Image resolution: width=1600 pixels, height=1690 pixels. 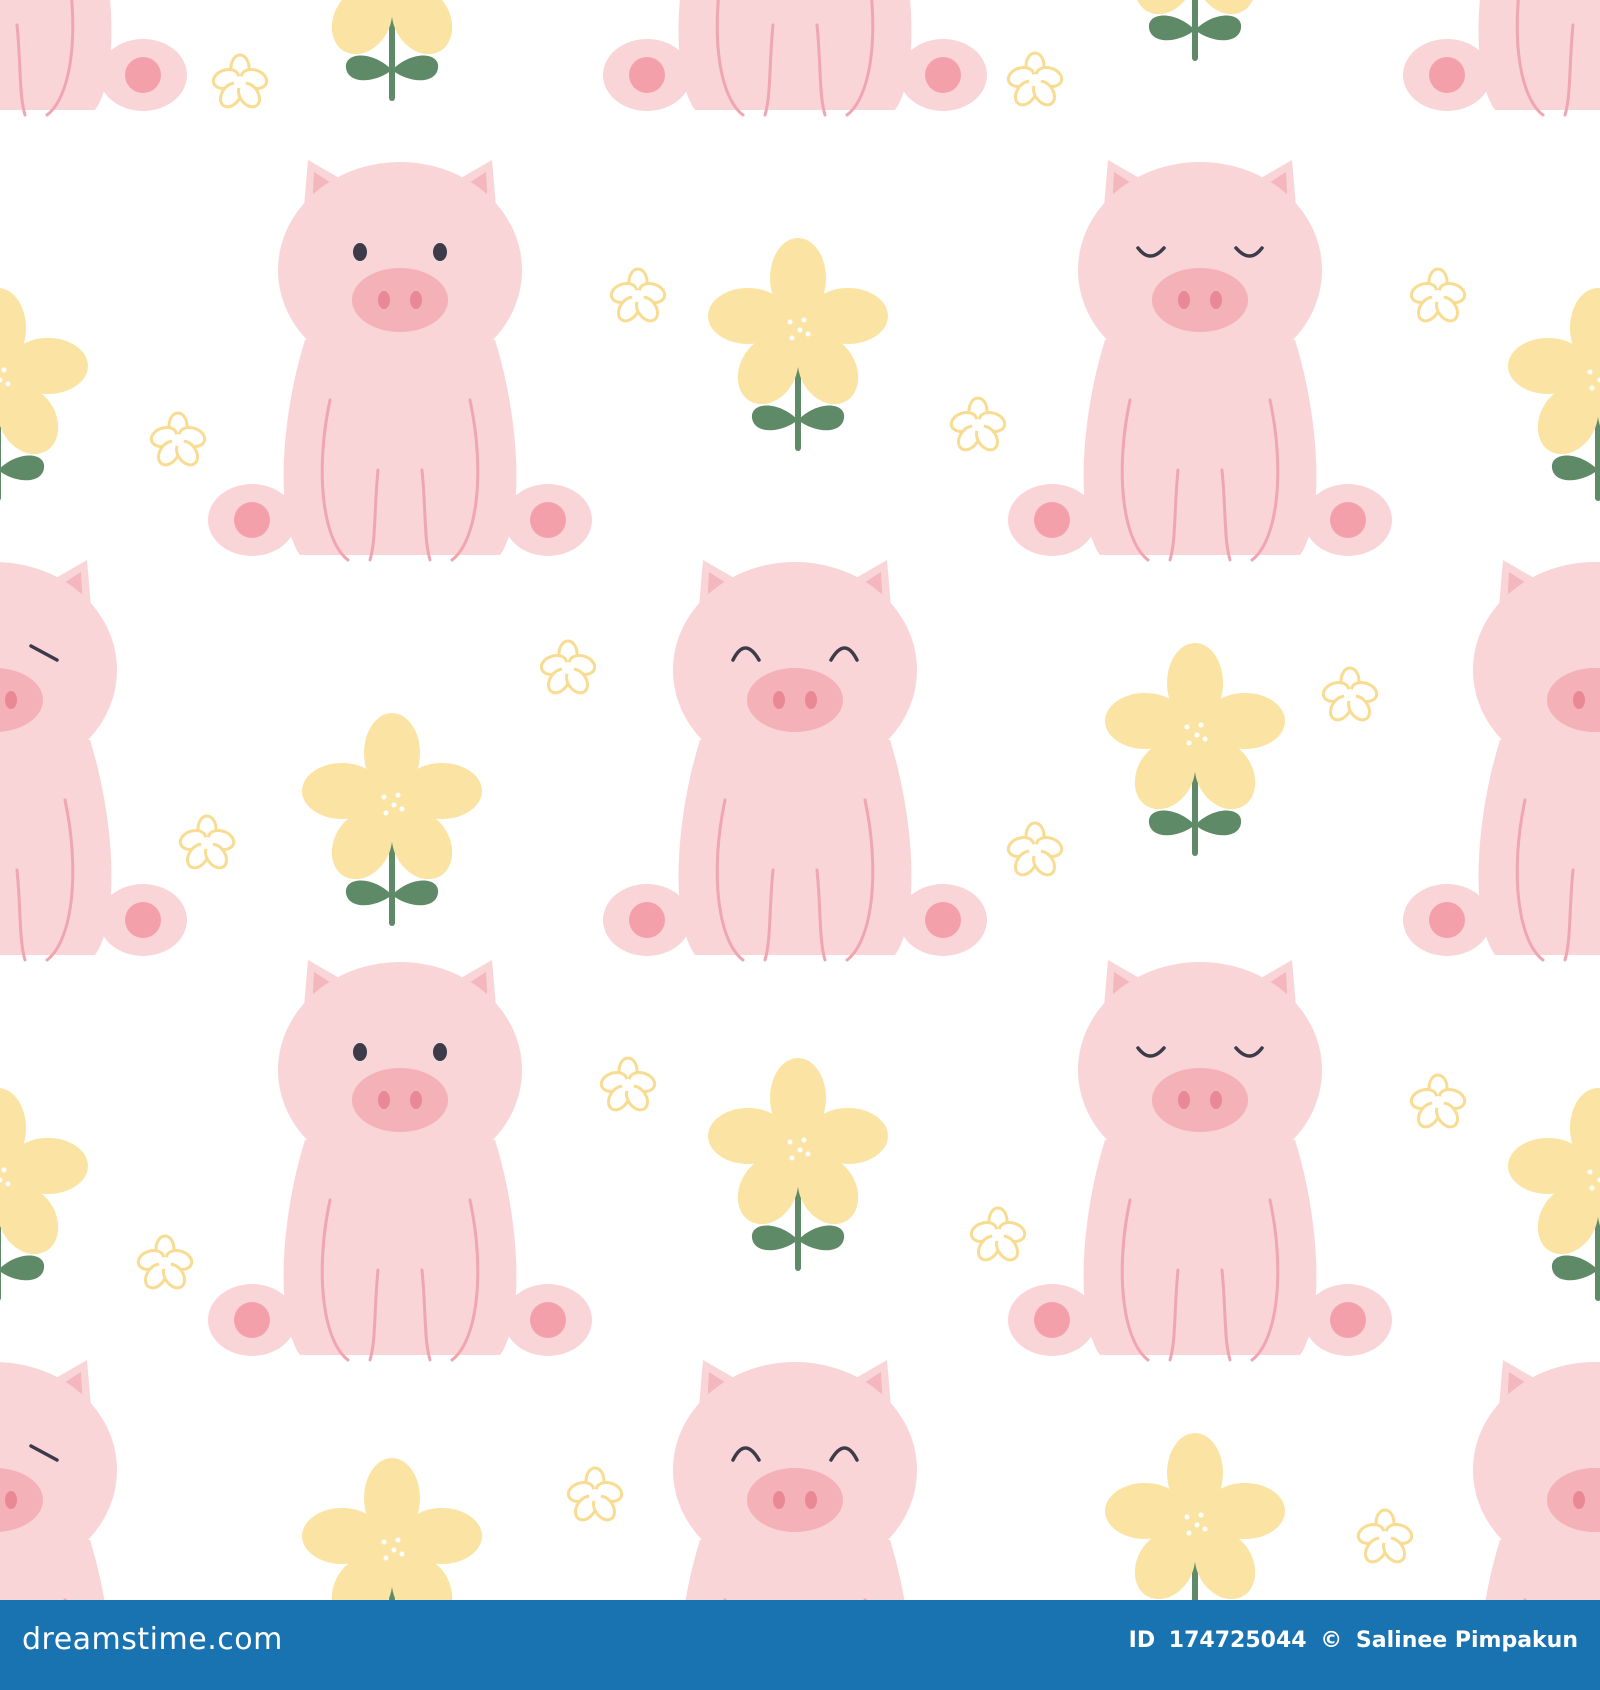 What do you see at coordinates (1350, 1640) in the screenshot?
I see `image-credit: ID 174725044 © Salinee Pimpakun` at bounding box center [1350, 1640].